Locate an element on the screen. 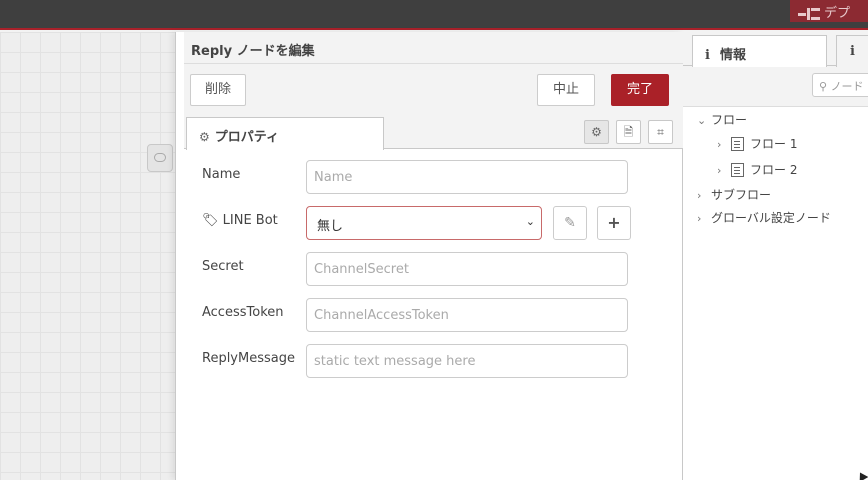  comment-icon is located at coordinates (160, 157).